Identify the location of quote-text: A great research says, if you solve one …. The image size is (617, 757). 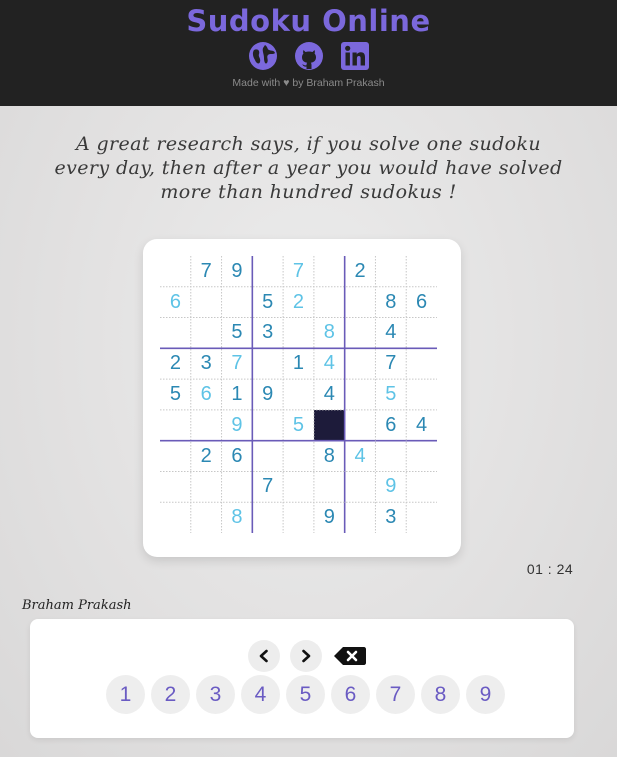
(308, 168).